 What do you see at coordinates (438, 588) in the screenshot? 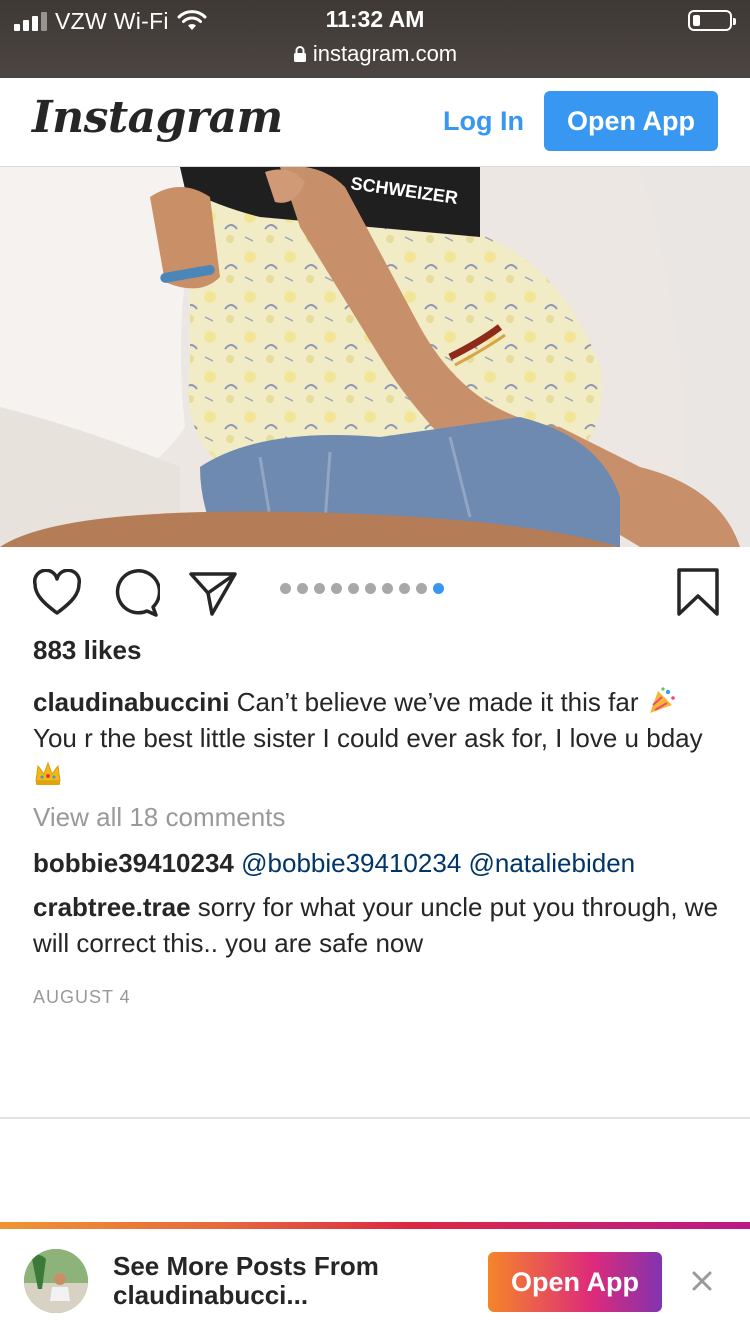
I see `carousel-dot-active` at bounding box center [438, 588].